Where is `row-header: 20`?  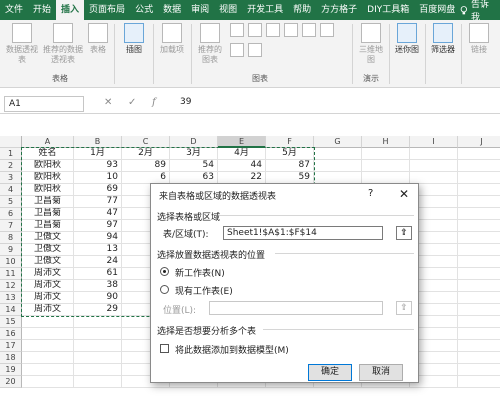 row-header: 20 is located at coordinates (11, 382).